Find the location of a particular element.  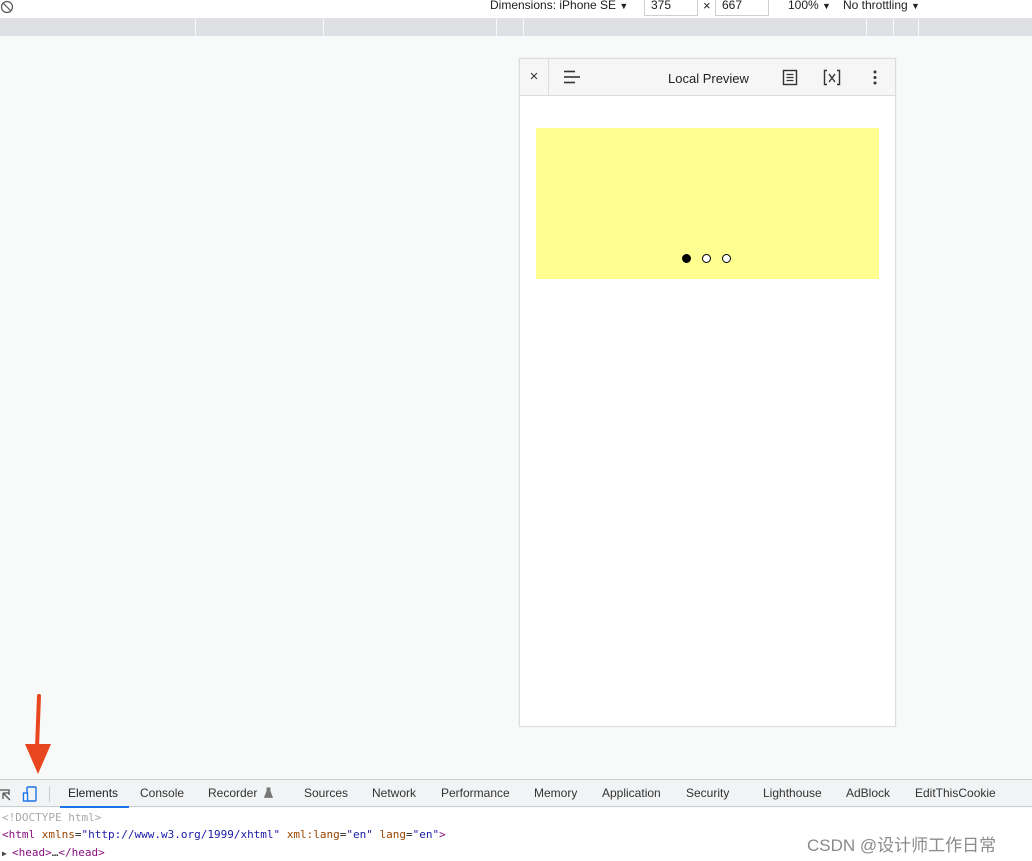

swiper-banner is located at coordinates (707, 203).